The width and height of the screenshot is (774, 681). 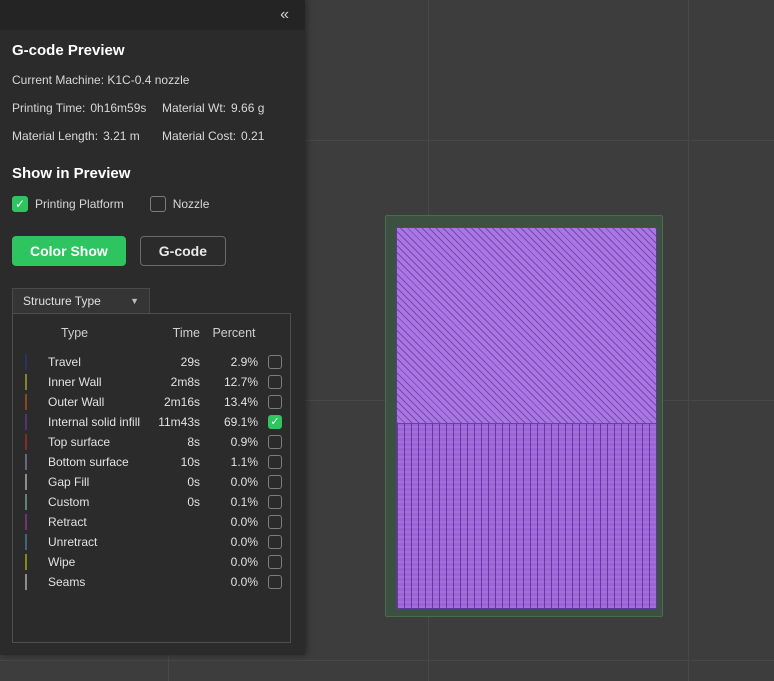 What do you see at coordinates (87, 108) in the screenshot?
I see `printing-time-stat: Printing Time: 0h16m59s` at bounding box center [87, 108].